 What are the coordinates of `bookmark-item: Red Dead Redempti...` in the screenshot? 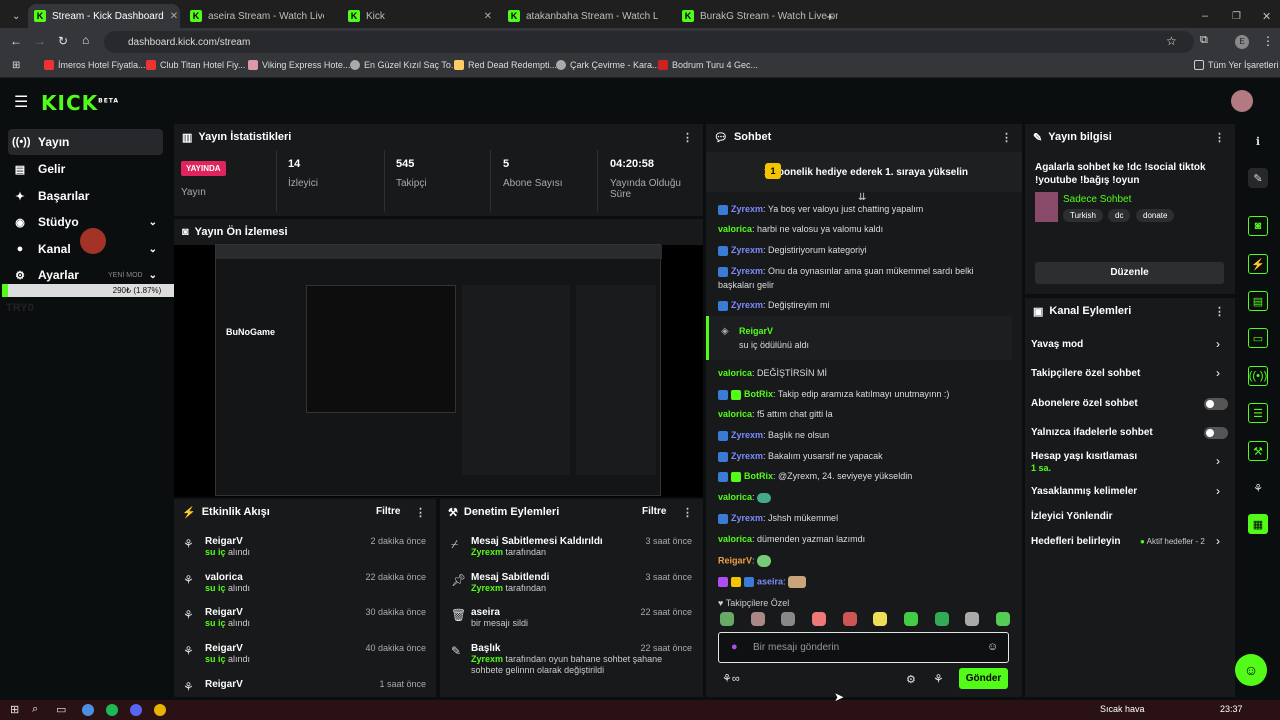 It's located at (505, 65).